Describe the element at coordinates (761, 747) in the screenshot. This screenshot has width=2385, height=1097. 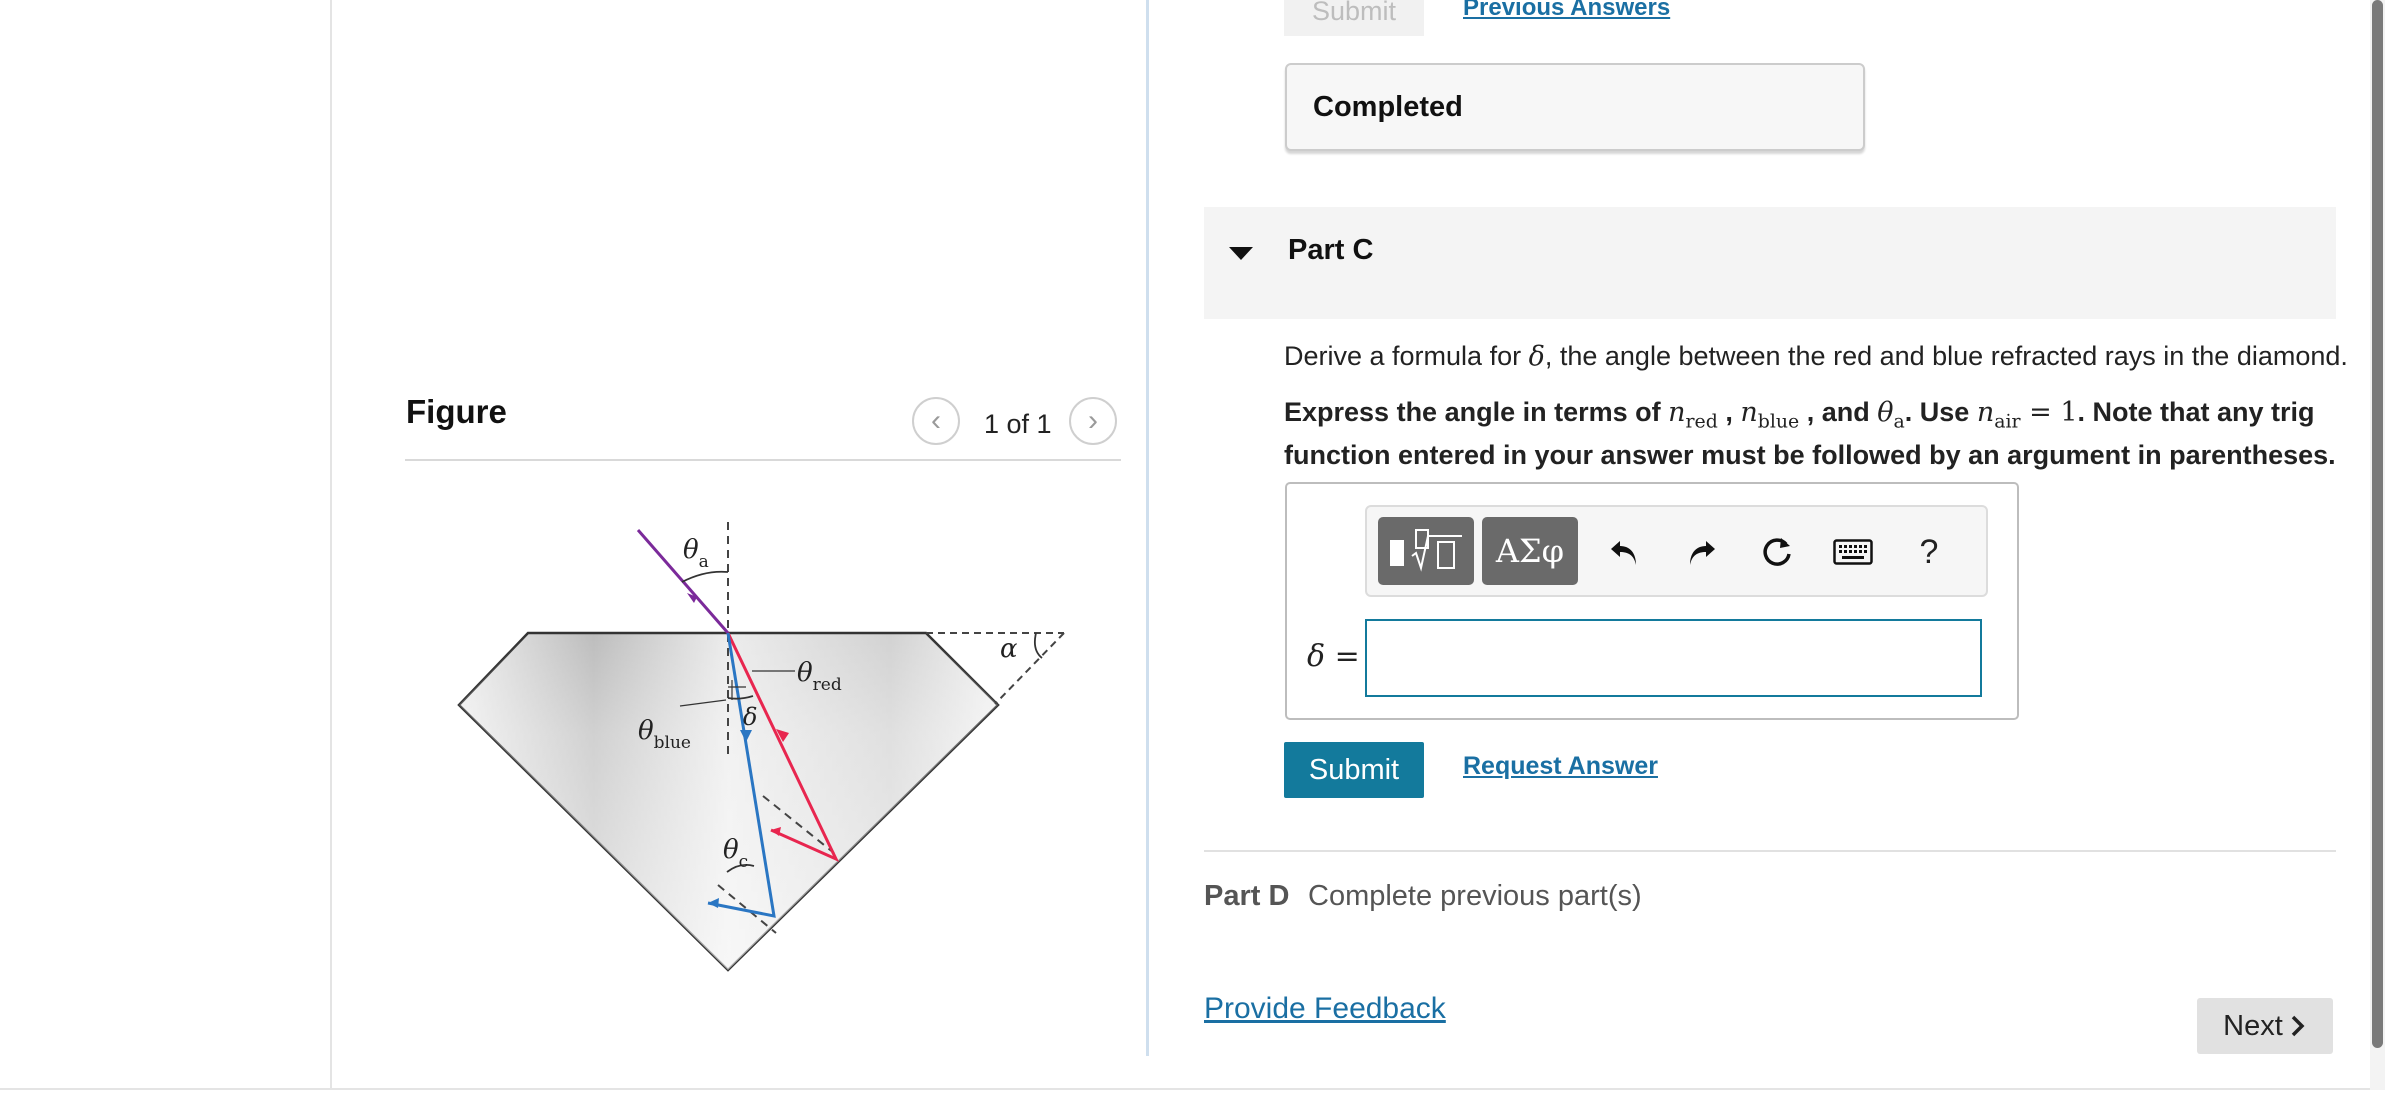
I see `diamond-refraction-figure: θa θred θblue δ θc α` at that location.